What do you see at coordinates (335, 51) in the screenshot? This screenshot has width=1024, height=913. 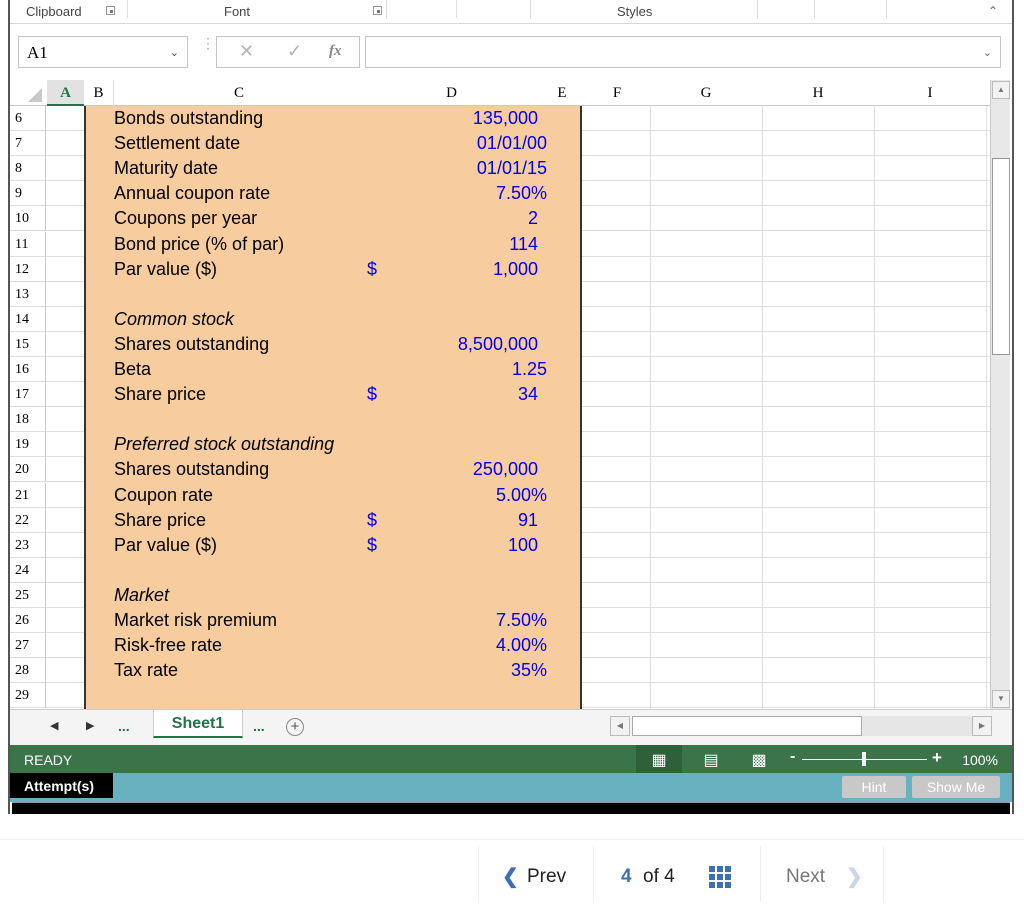 I see `insert-function-icon: fx` at bounding box center [335, 51].